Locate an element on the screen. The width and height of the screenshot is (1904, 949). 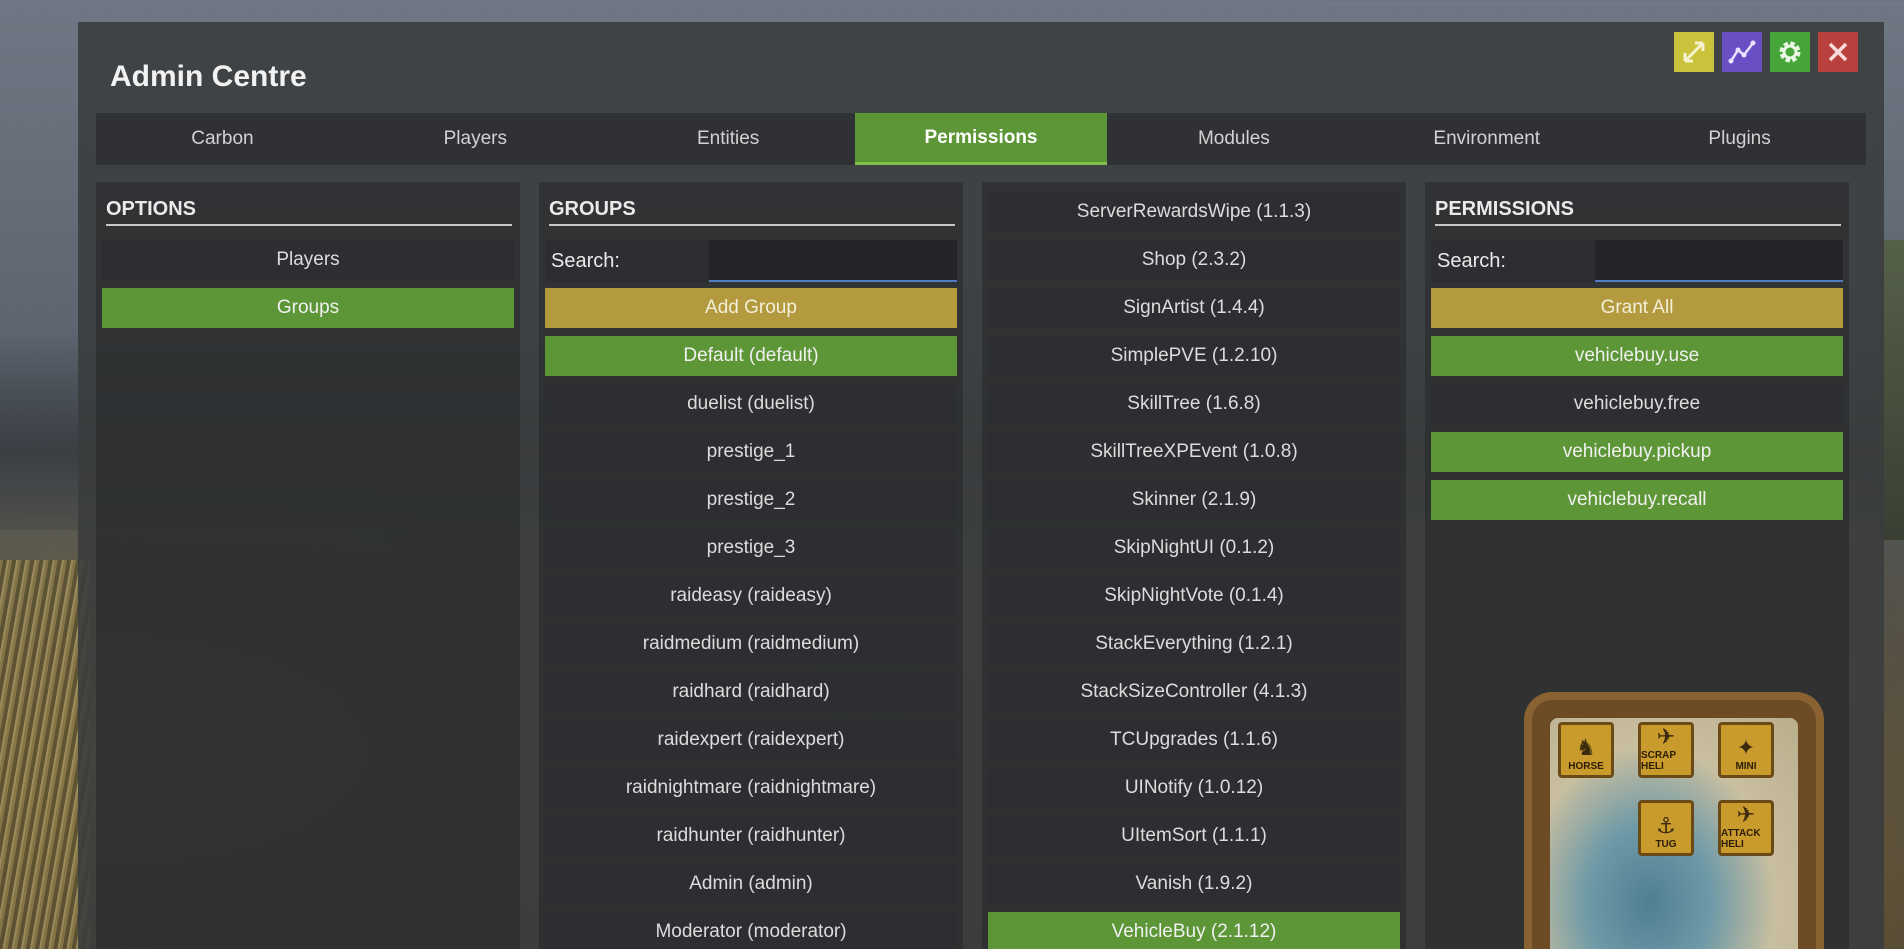
attack-heli-icon: ✈ ATTACK HELI is located at coordinates (1746, 828).